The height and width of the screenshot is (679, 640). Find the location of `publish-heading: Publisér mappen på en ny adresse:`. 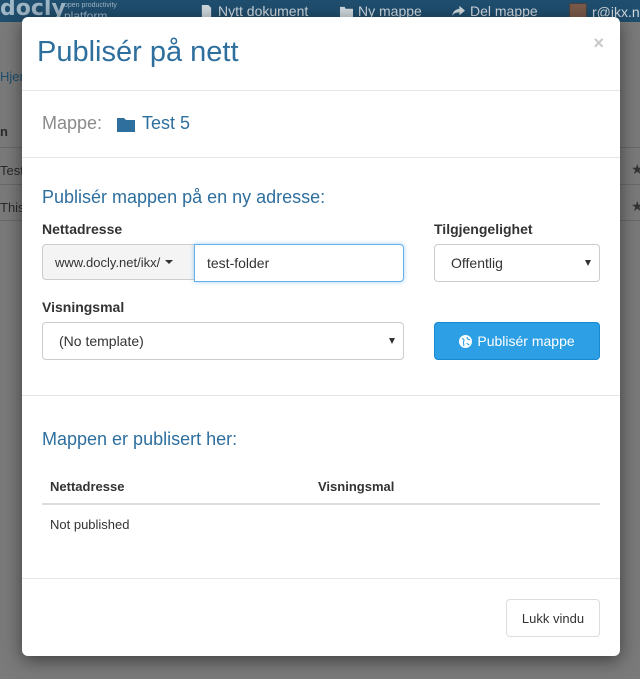

publish-heading: Publisér mappen på en ny adresse: is located at coordinates (184, 197).